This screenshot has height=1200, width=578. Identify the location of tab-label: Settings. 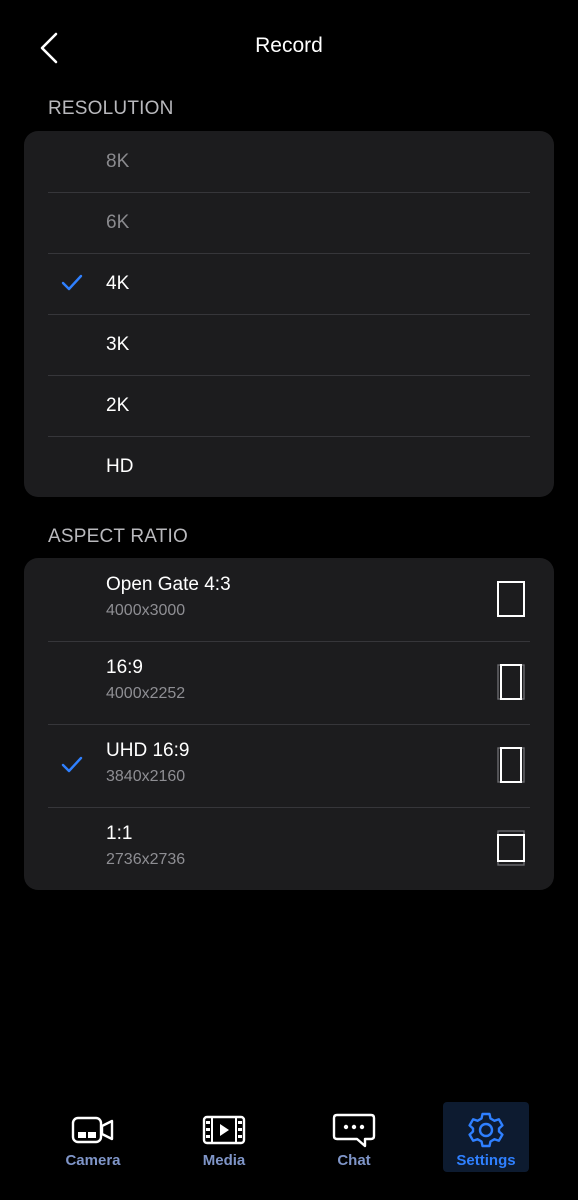
(486, 1160).